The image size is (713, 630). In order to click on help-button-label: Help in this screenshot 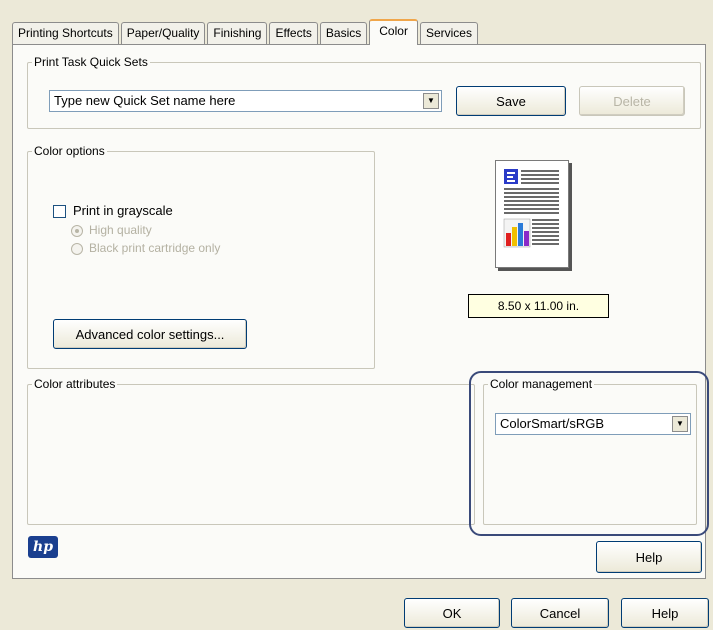, I will do `click(665, 613)`.